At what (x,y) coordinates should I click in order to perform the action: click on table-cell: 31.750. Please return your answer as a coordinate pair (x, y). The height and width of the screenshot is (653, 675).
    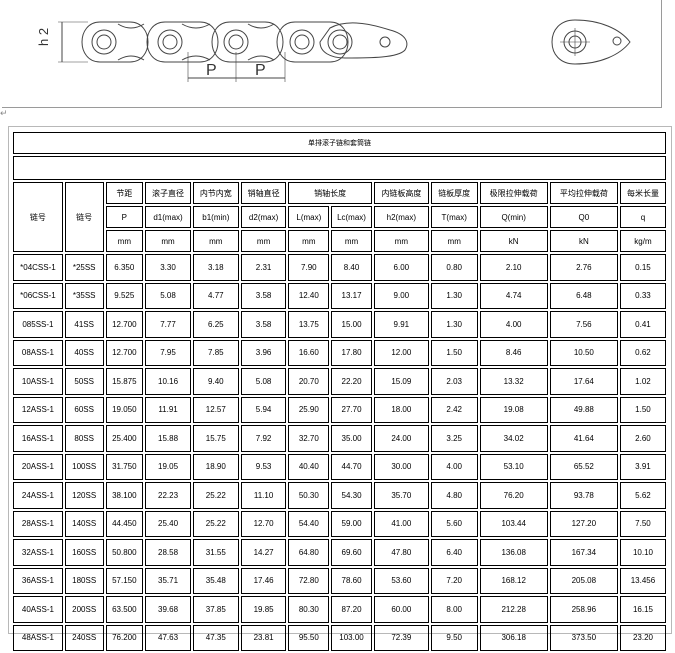
    Looking at the image, I should click on (124, 466).